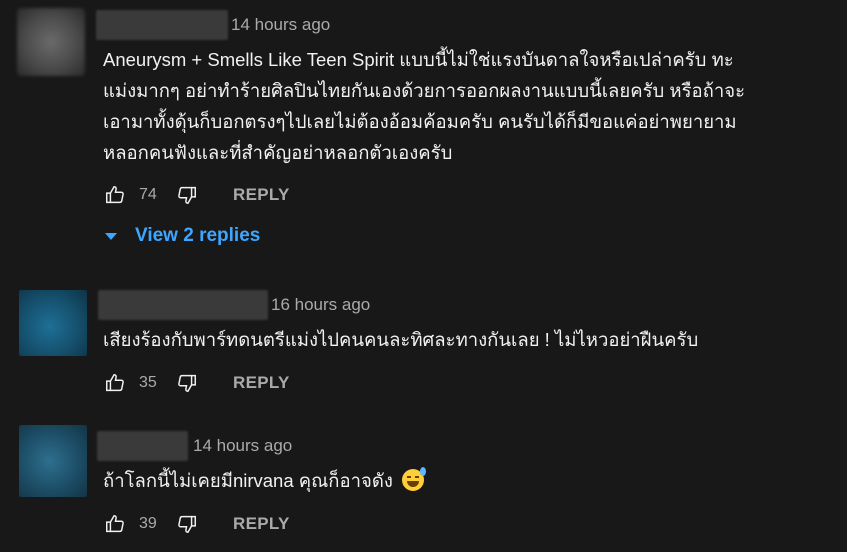  I want to click on view-replies-button: View 2 replies, so click(180, 236).